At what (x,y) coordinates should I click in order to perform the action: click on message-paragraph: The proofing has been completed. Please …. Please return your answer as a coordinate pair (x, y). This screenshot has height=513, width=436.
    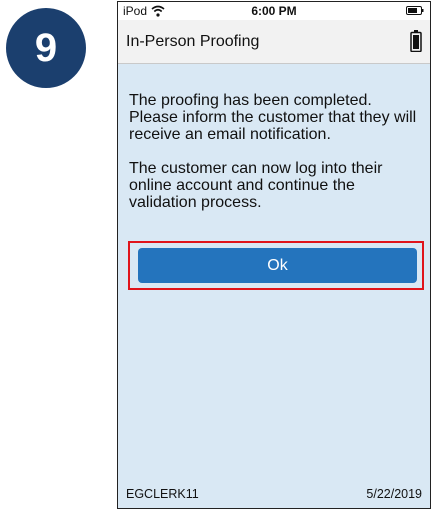
    Looking at the image, I should click on (273, 117).